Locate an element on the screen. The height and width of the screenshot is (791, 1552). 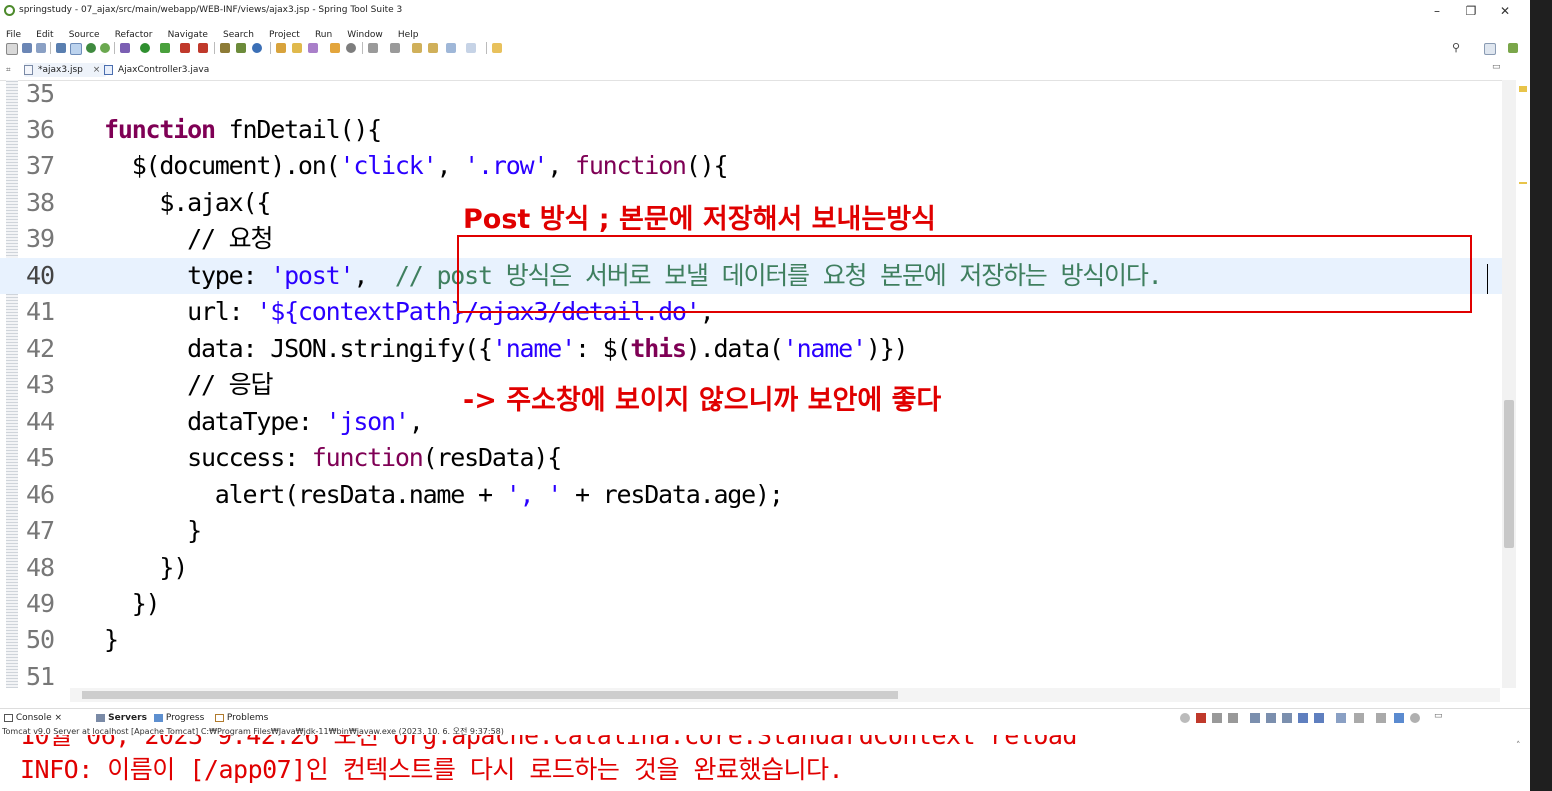
tab-label: Servers is located at coordinates (127, 718).